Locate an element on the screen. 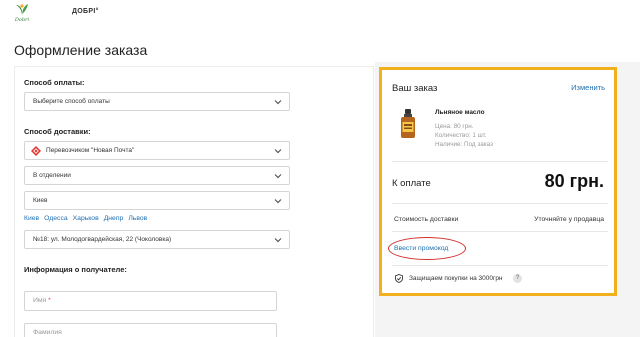 This screenshot has width=640, height=337. delivery-type-select: В отделении is located at coordinates (157, 175).